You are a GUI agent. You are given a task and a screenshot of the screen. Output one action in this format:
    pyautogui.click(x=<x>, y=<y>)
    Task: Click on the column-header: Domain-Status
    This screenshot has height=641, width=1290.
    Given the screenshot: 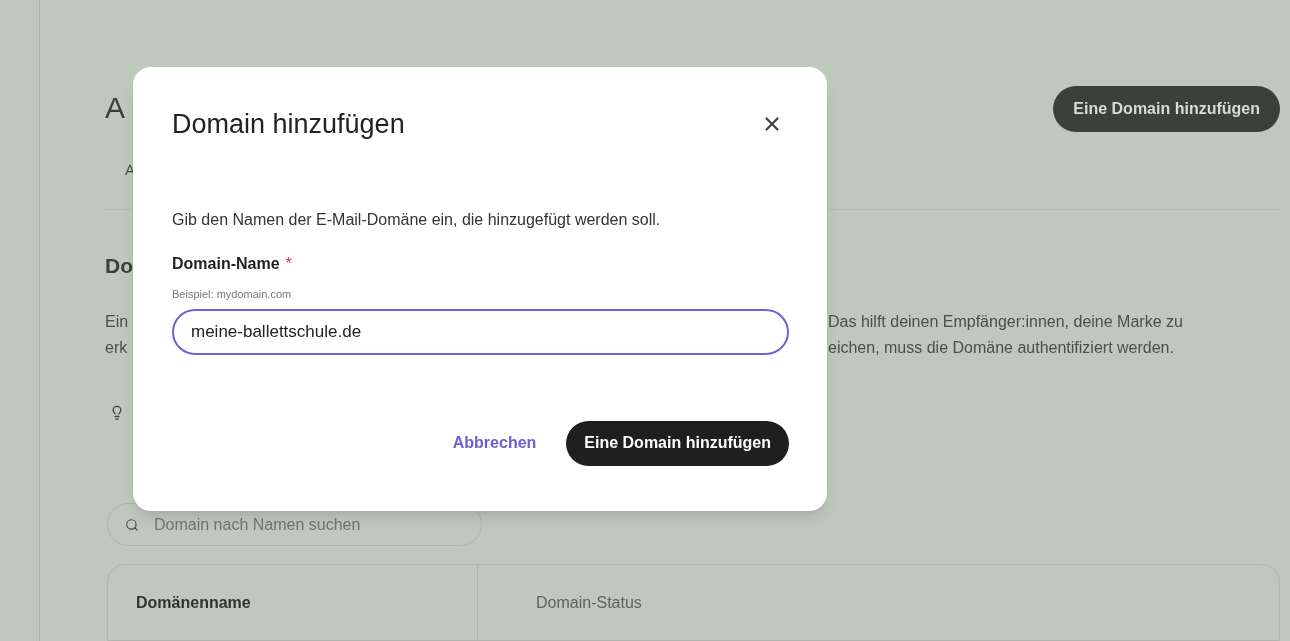 What is the action you would take?
    pyautogui.click(x=589, y=602)
    